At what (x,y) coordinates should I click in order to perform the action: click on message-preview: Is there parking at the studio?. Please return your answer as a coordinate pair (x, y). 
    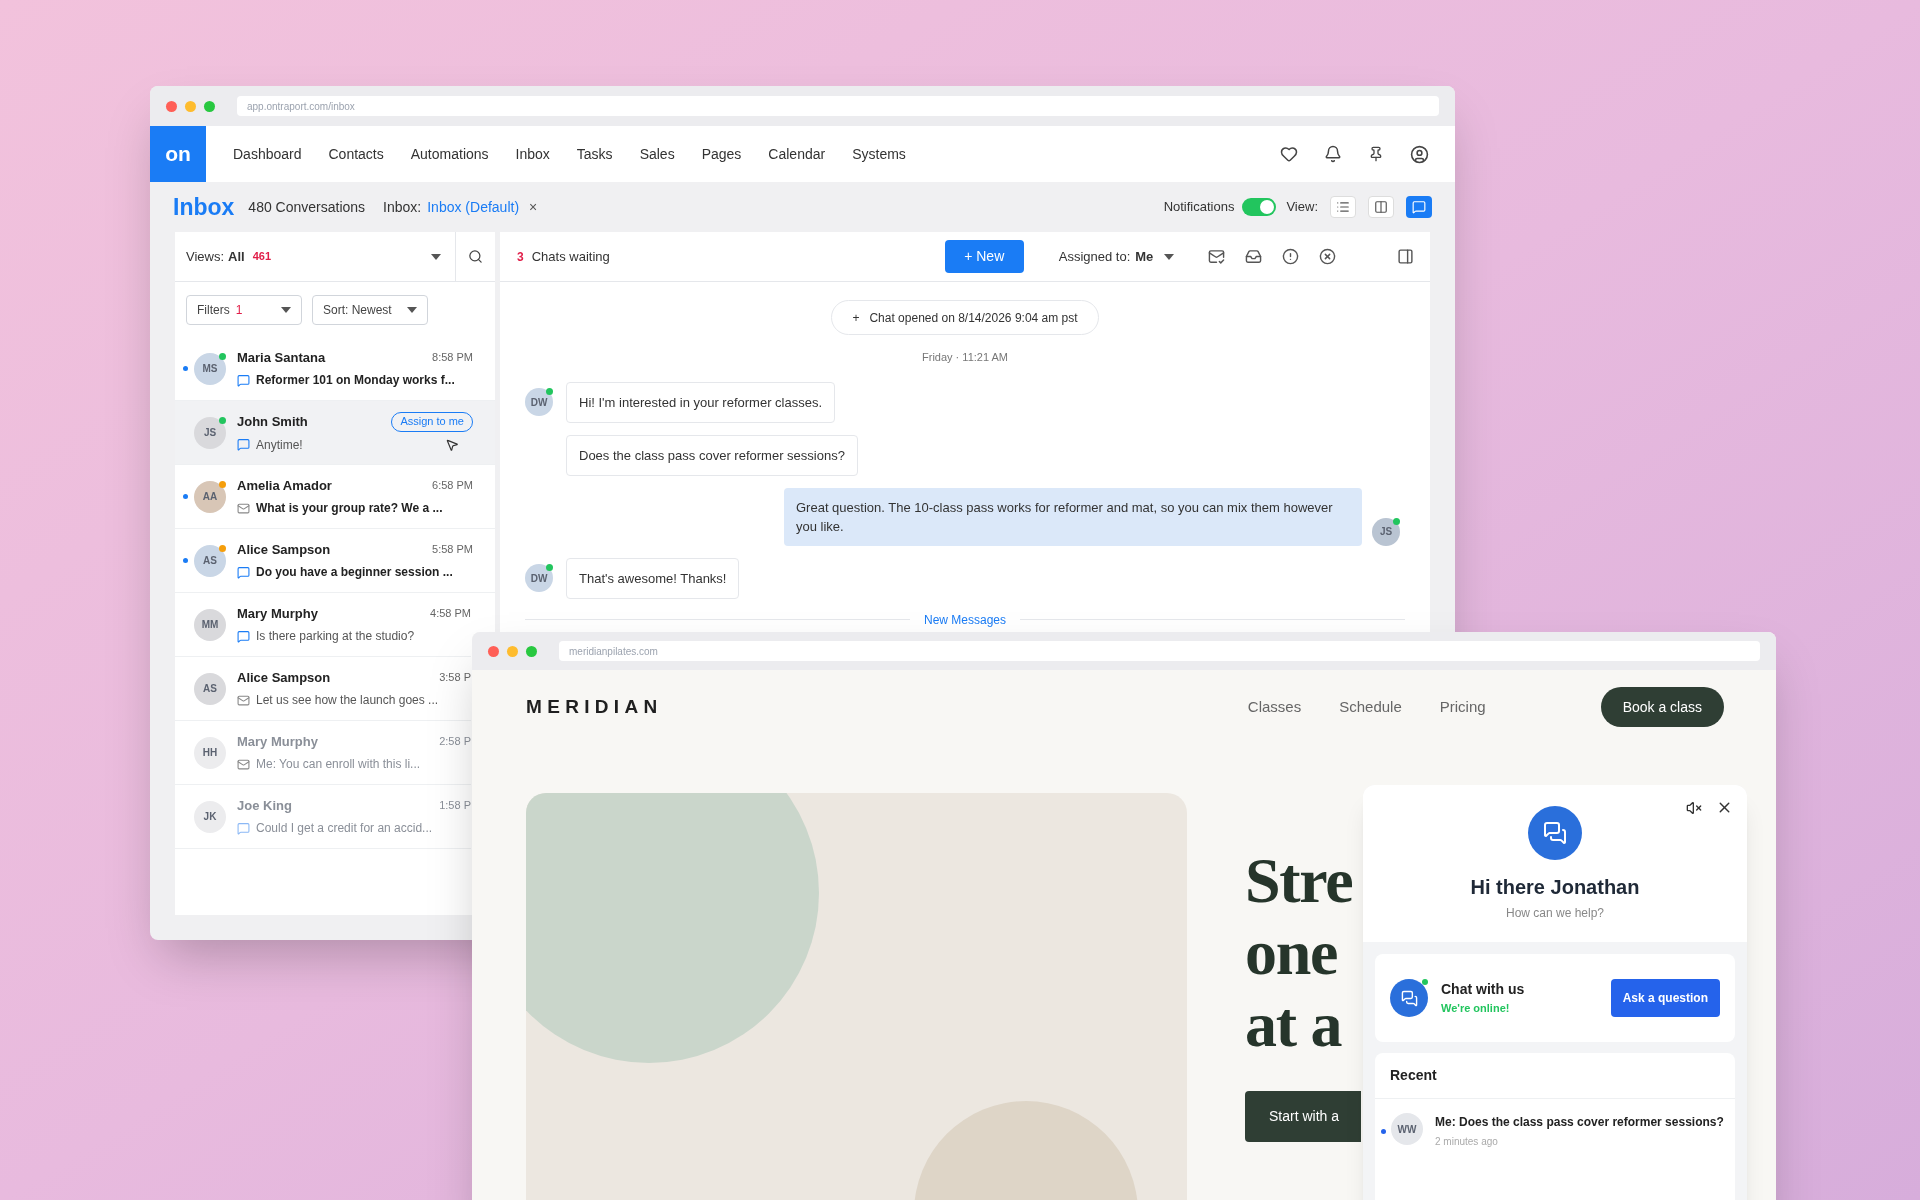
    Looking at the image, I should click on (335, 637).